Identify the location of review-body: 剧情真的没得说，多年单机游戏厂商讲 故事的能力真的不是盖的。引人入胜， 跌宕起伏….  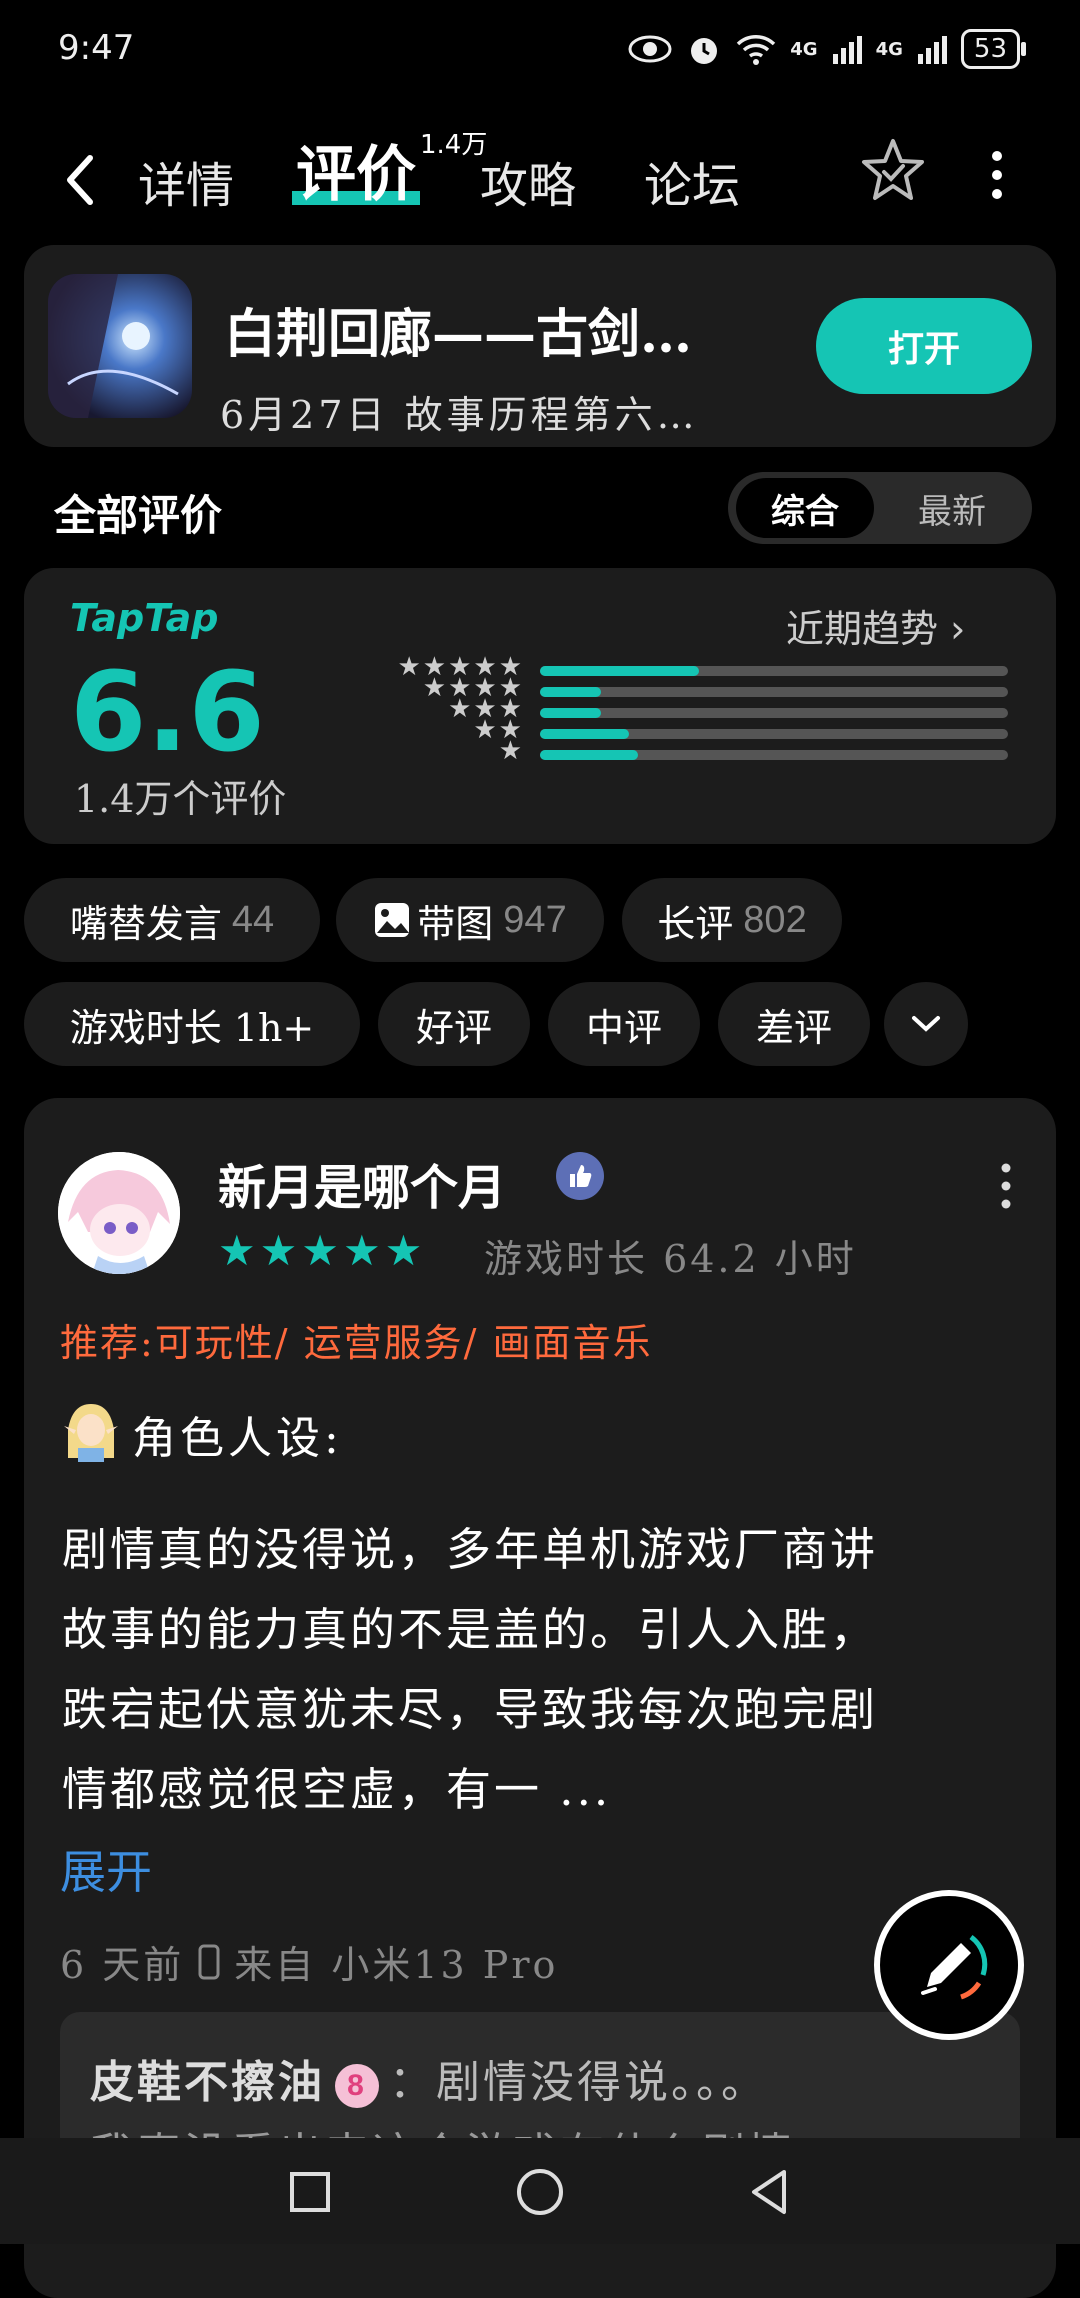
(542, 1670).